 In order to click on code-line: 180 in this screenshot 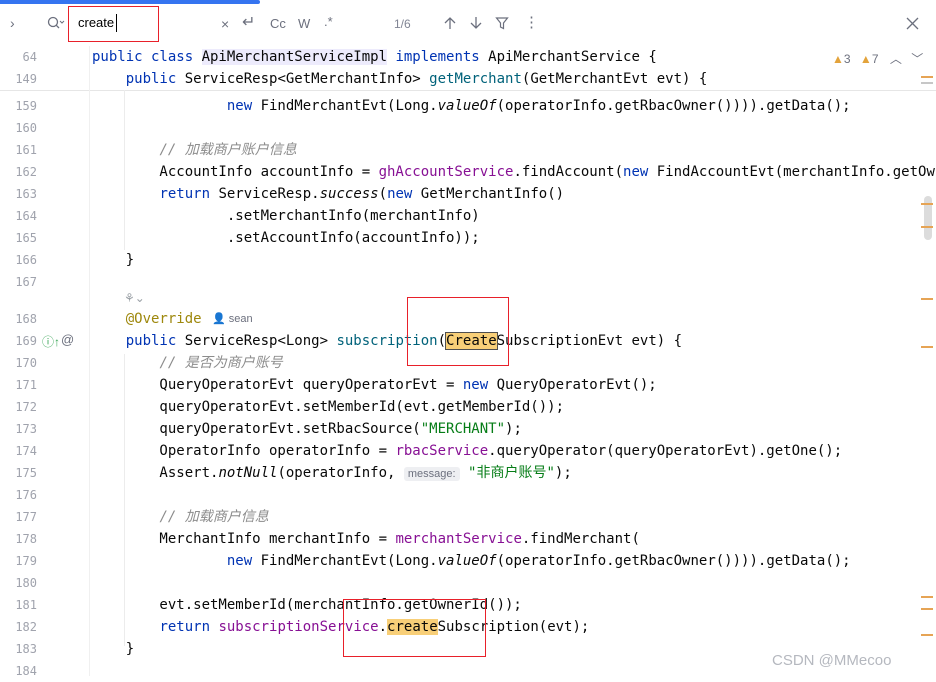, I will do `click(468, 583)`.